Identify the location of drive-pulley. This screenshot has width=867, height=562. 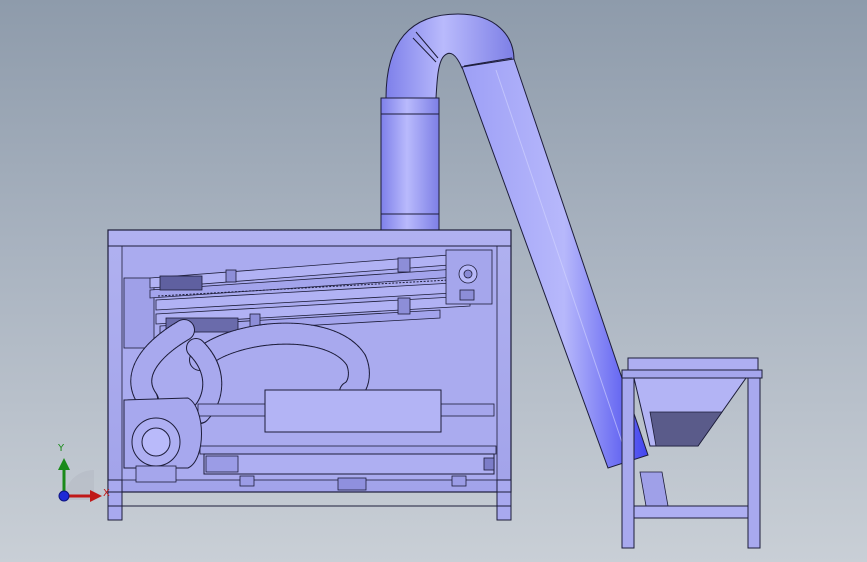
(469, 277).